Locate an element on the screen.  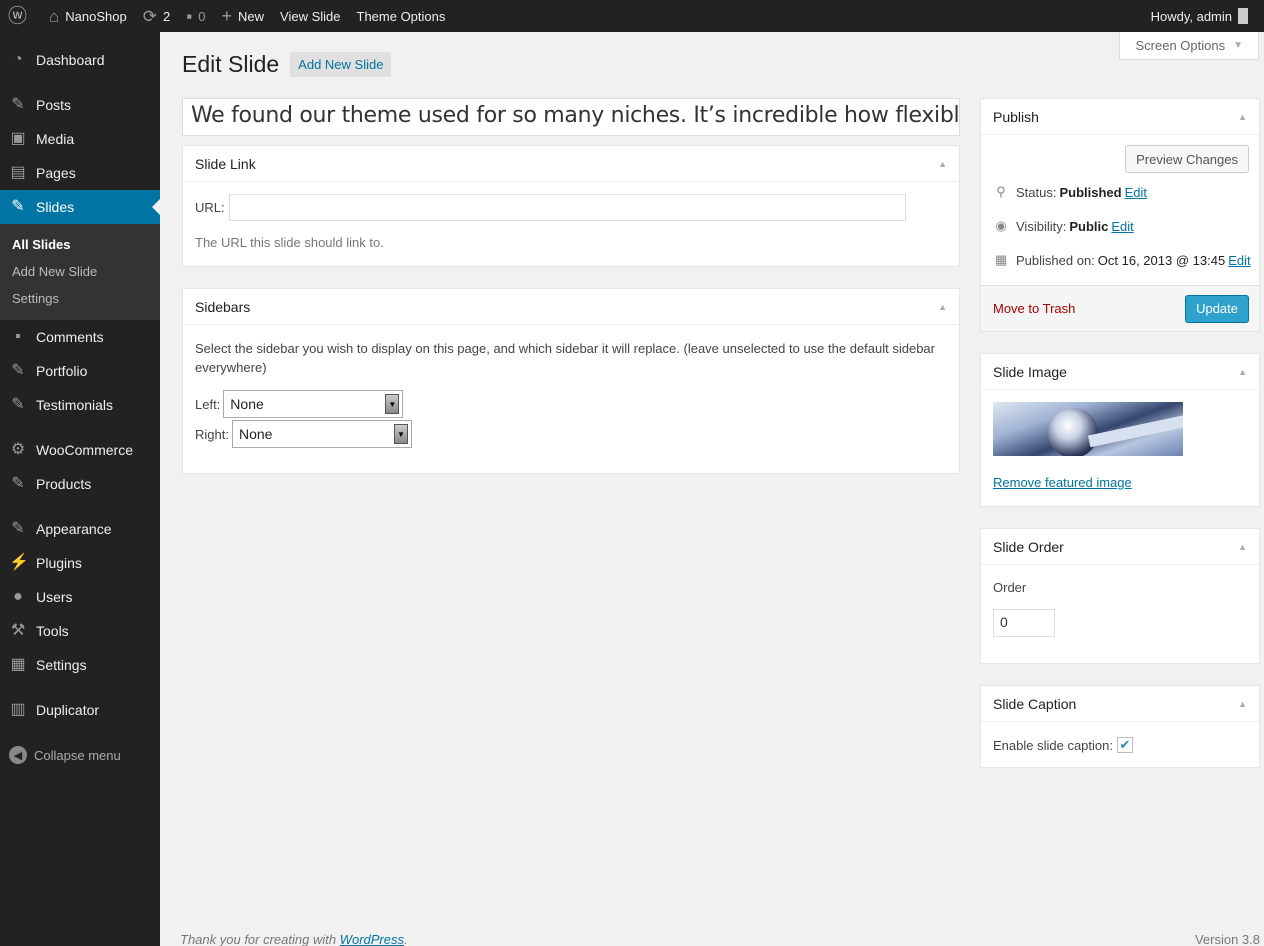
update-button: Update is located at coordinates (1217, 308).